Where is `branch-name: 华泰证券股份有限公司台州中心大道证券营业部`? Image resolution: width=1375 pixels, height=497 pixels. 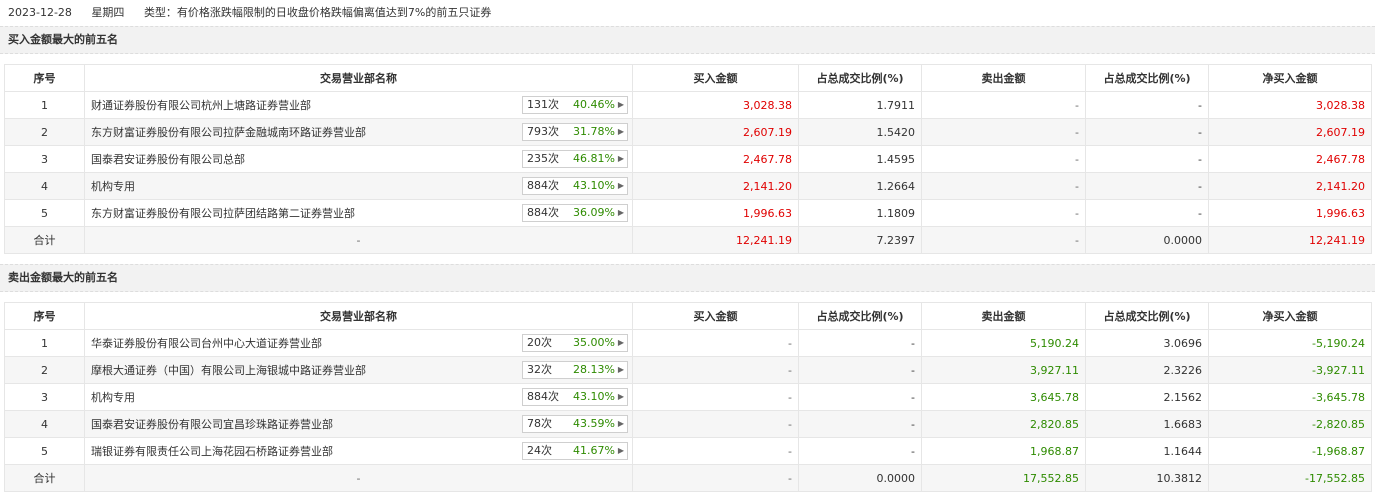 branch-name: 华泰证券股份有限公司台州中心大道证券营业部 is located at coordinates (206, 343).